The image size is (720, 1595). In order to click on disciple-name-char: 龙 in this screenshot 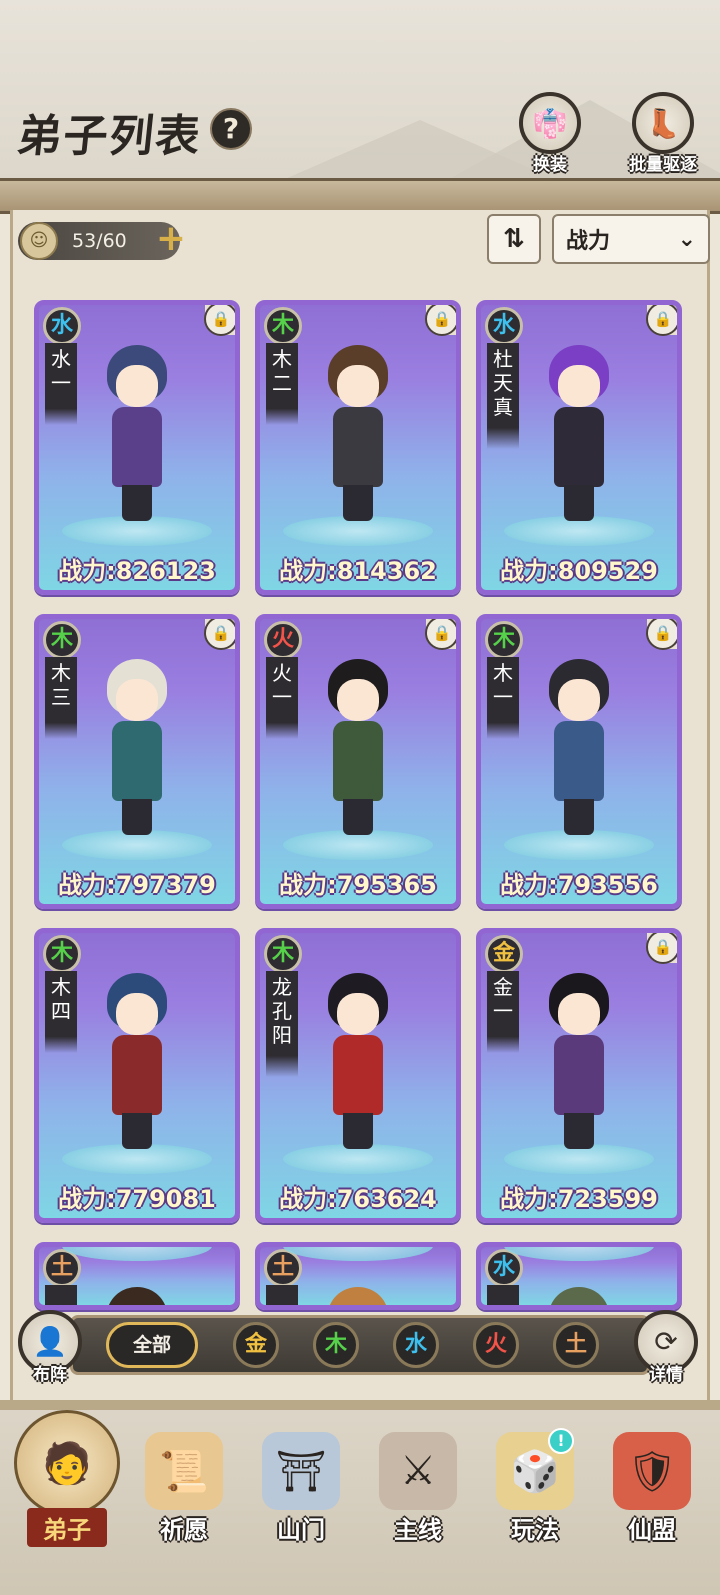, I will do `click(282, 987)`.